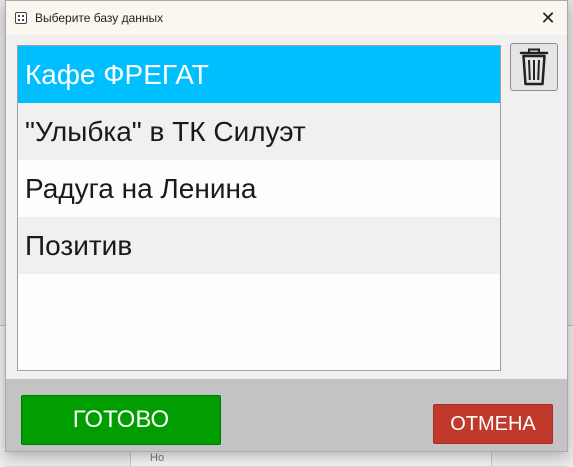 The image size is (573, 467). I want to click on list-item-selected: Кафе ФРЕГАТ, so click(259, 74).